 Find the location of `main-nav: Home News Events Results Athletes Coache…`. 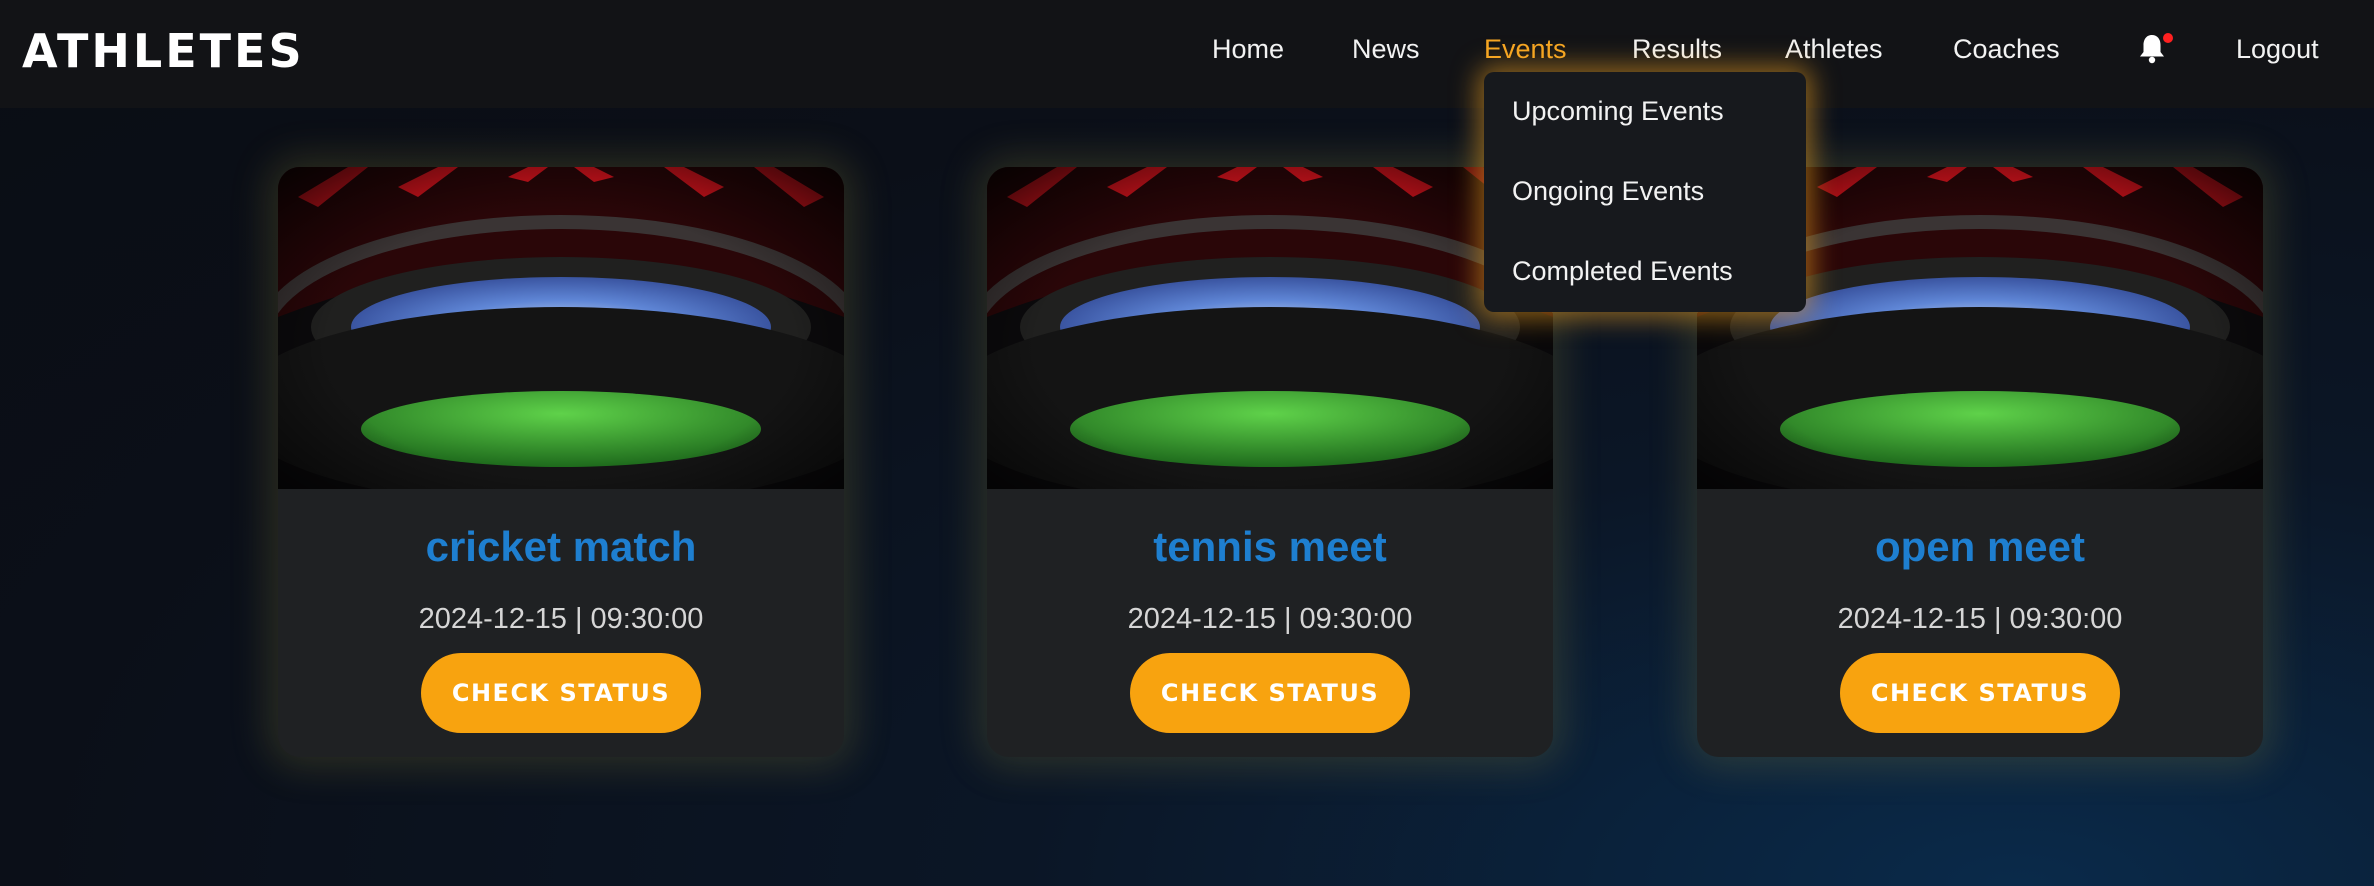

main-nav: Home News Events Results Athletes Coache… is located at coordinates (1187, 54).